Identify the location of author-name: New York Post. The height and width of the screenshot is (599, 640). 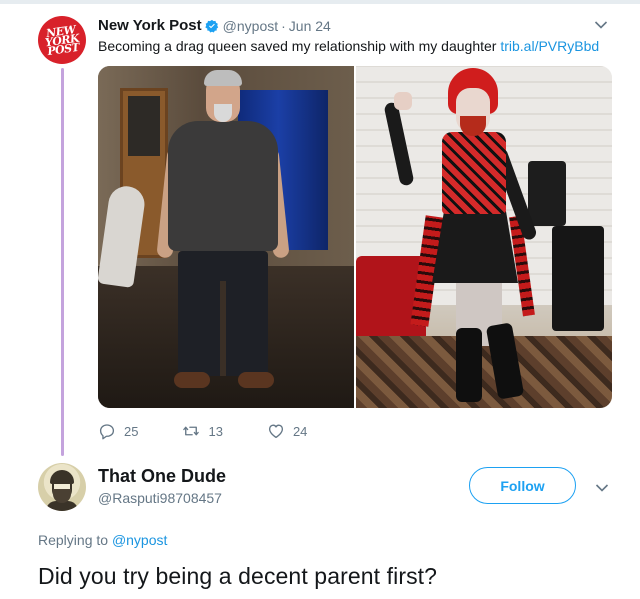
(150, 25).